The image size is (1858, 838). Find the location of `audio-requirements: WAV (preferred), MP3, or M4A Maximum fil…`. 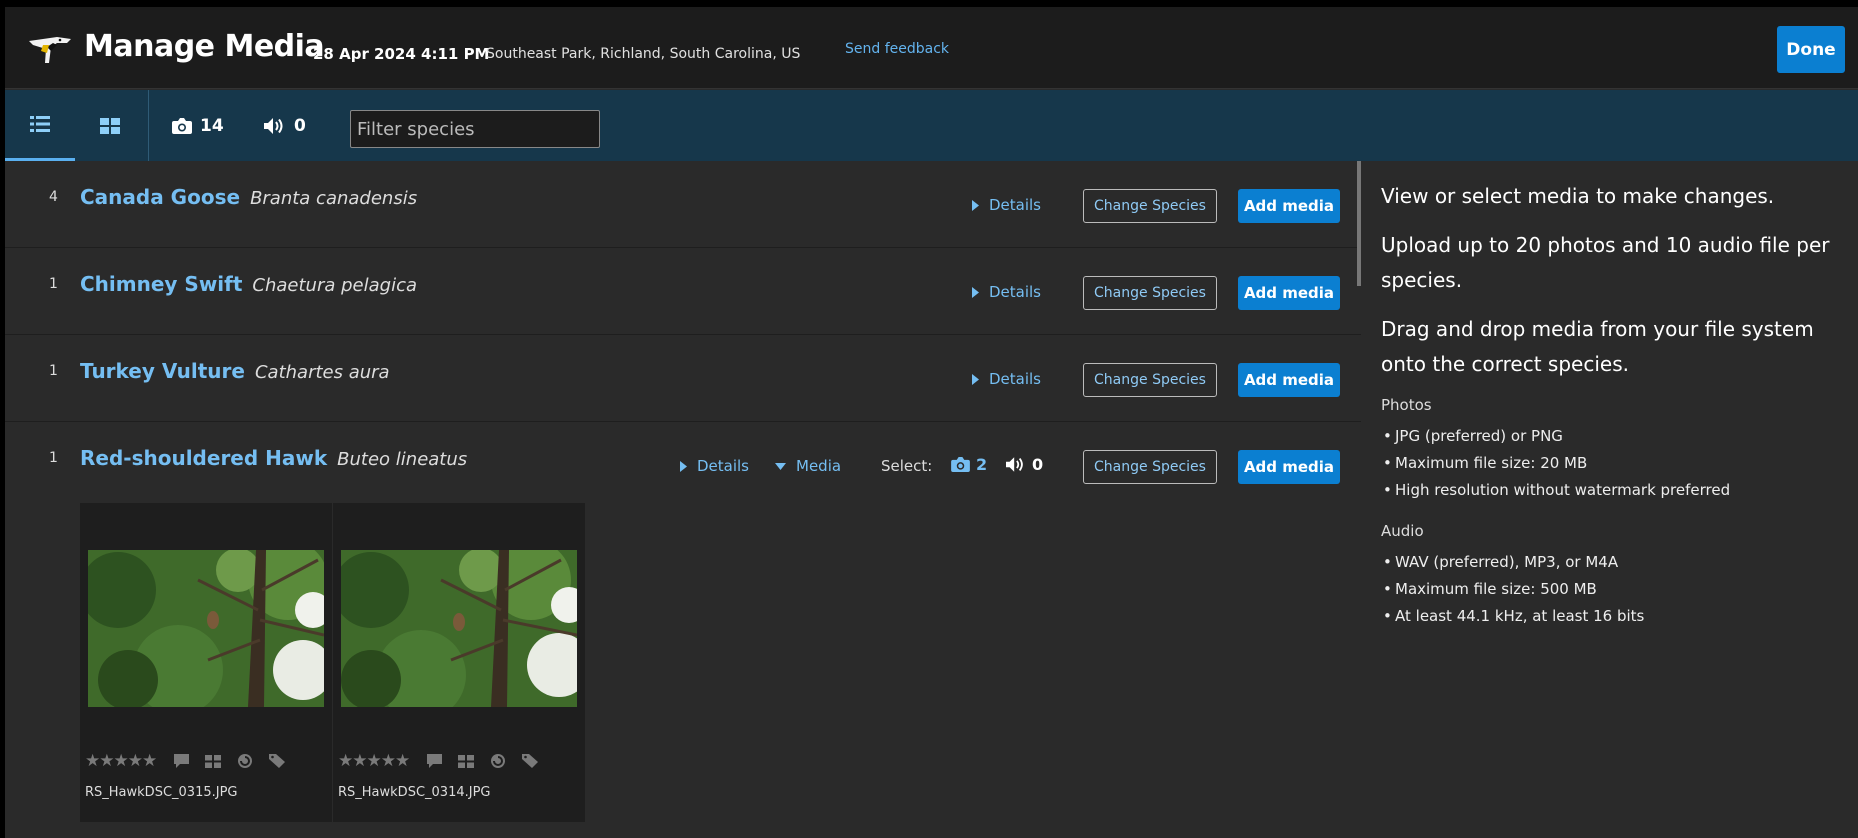

audio-requirements: WAV (preferred), MP3, or M4A Maximum fil… is located at coordinates (1609, 589).